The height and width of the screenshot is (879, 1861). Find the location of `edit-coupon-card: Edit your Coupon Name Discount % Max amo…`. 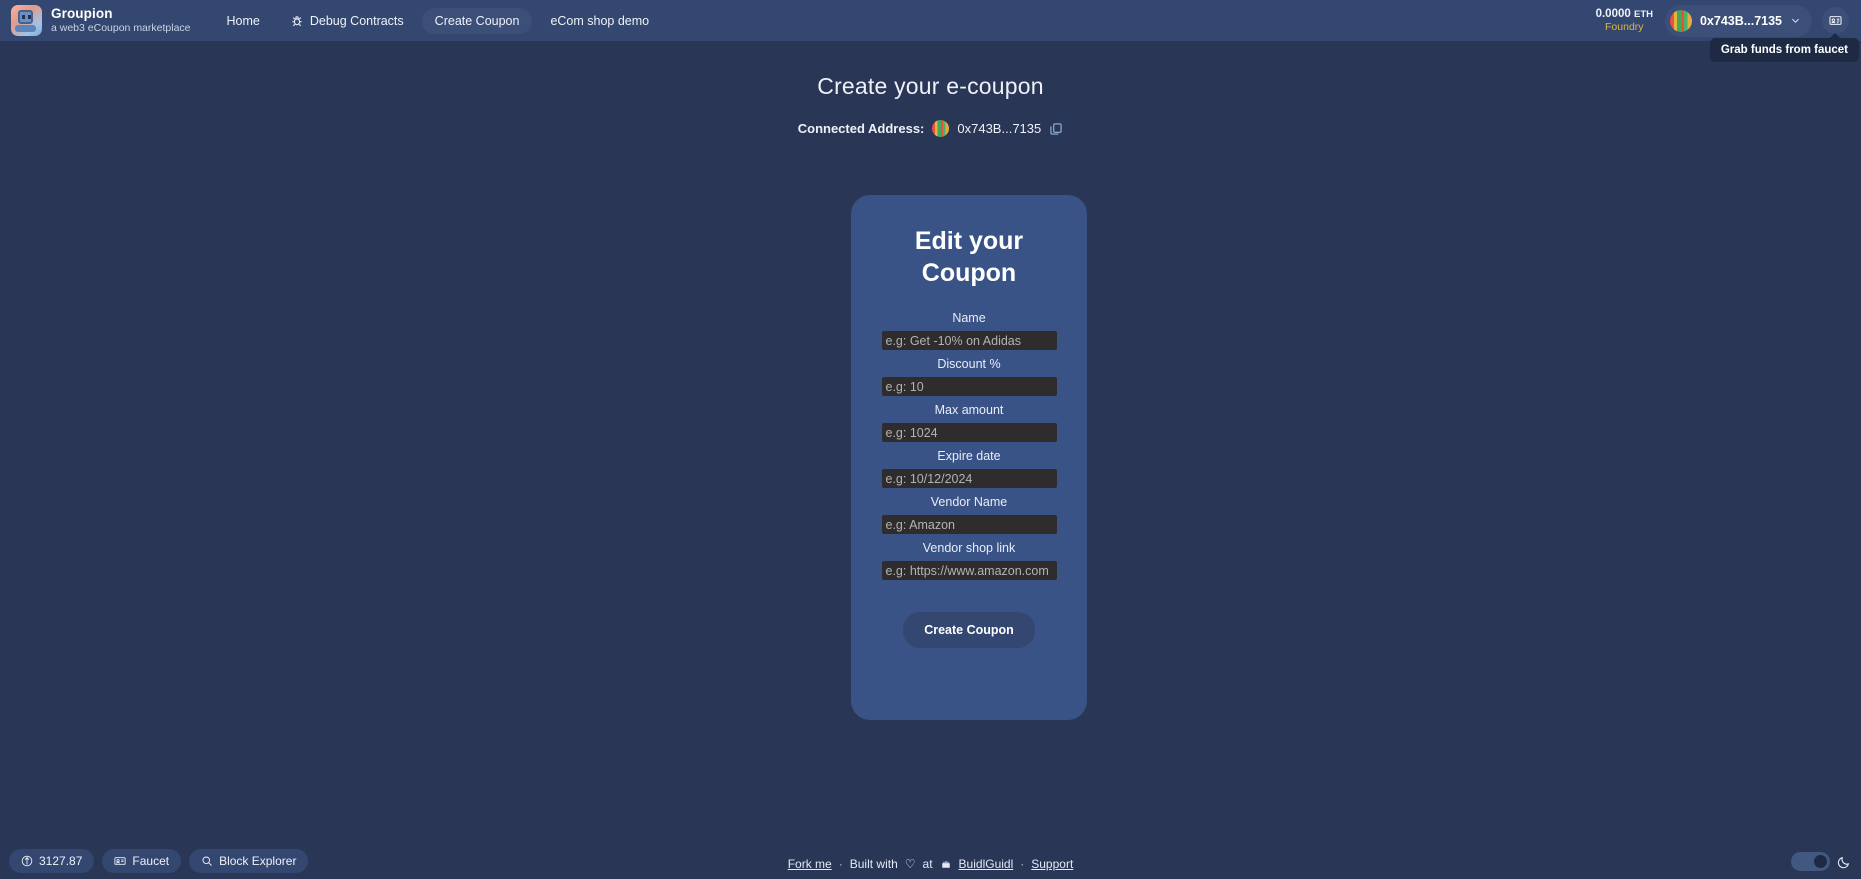

edit-coupon-card: Edit your Coupon Name Discount % Max amo… is located at coordinates (969, 457).